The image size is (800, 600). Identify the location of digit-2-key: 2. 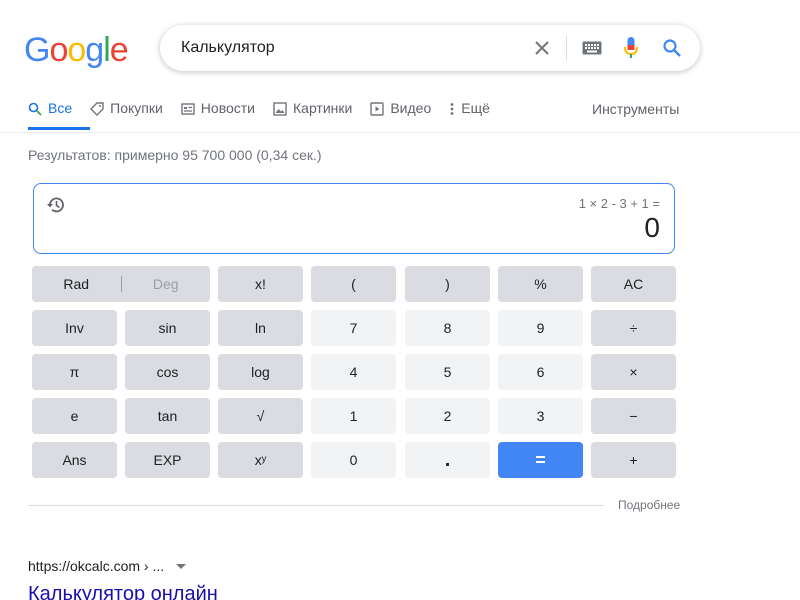
(447, 416).